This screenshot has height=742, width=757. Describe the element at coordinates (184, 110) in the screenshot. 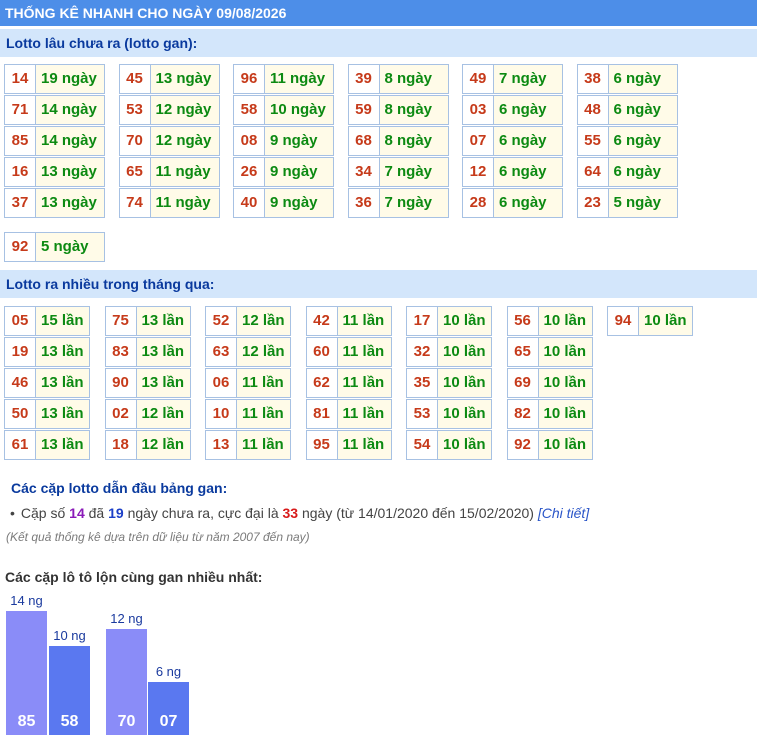

I see `lotto-count: 12 ngày` at that location.